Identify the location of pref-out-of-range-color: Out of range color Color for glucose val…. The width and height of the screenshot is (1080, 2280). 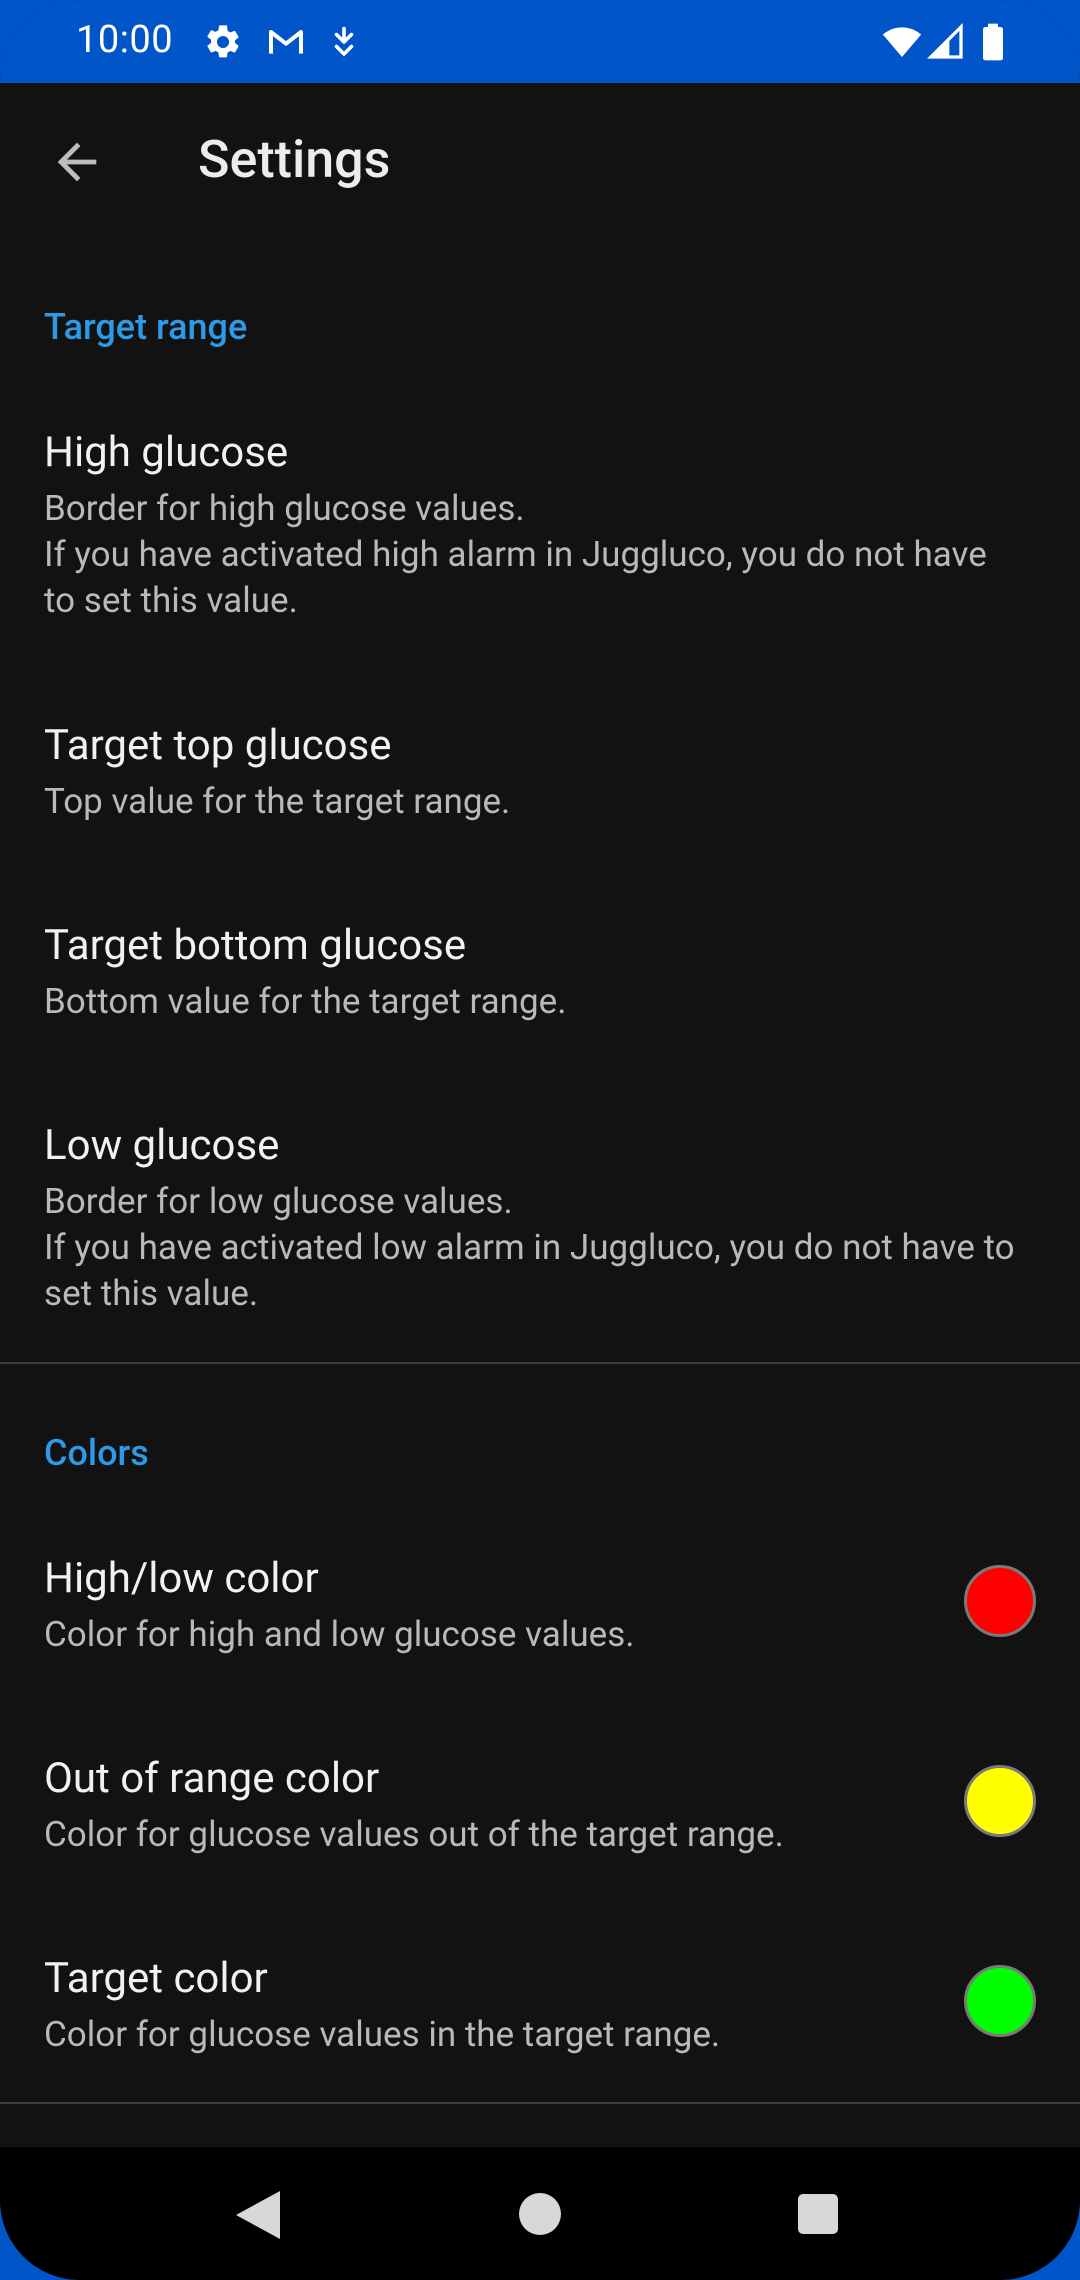
(540, 1816).